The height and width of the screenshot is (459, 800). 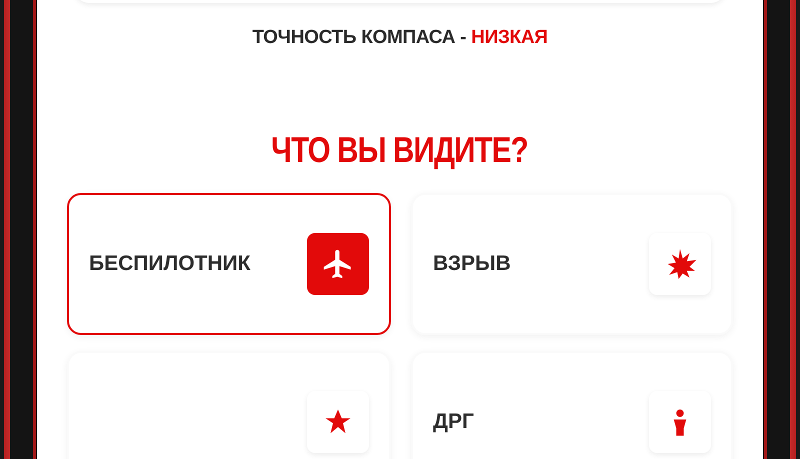 I want to click on option-card, so click(x=229, y=405).